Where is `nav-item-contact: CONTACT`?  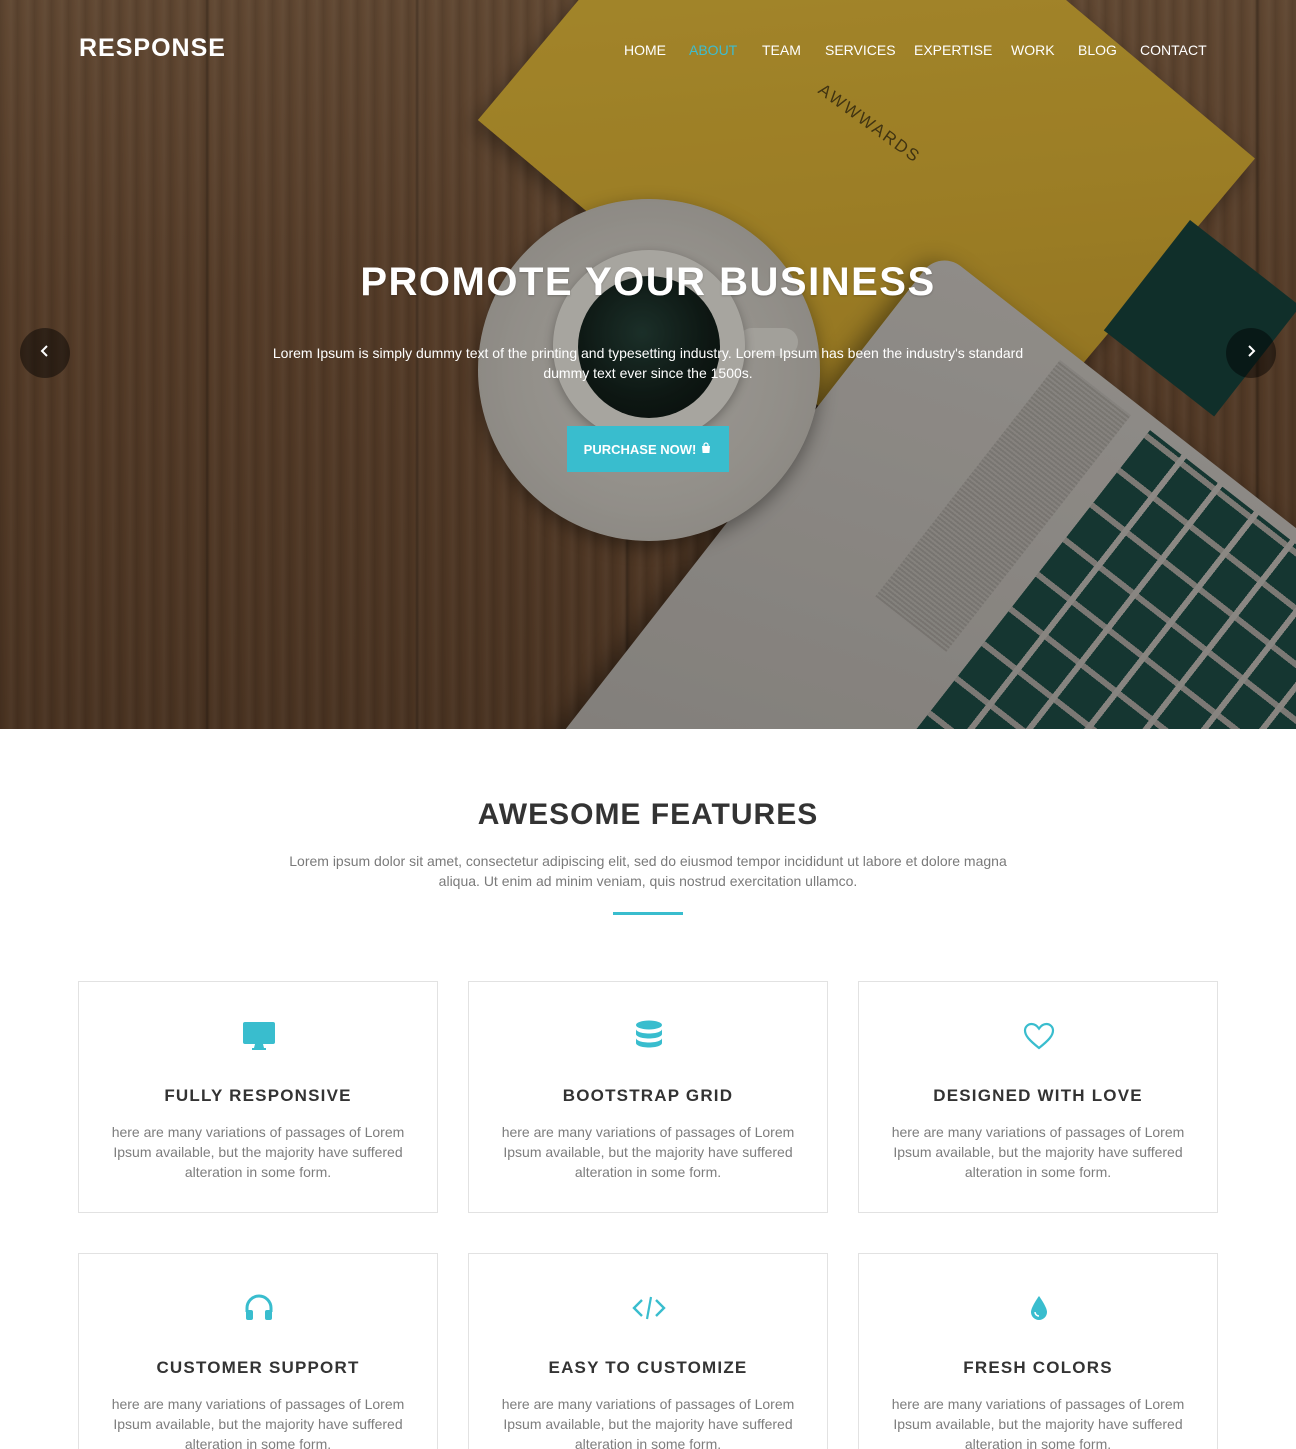 nav-item-contact: CONTACT is located at coordinates (1173, 50).